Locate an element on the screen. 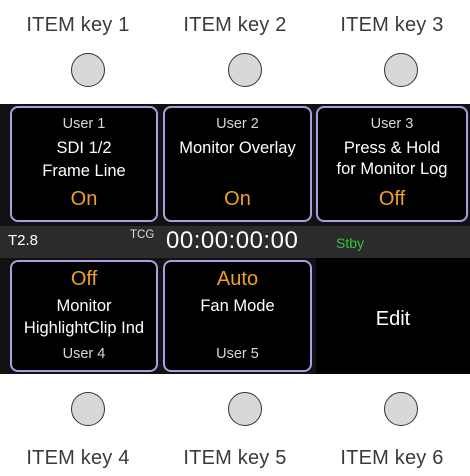  tile-state: Auto is located at coordinates (237, 279).